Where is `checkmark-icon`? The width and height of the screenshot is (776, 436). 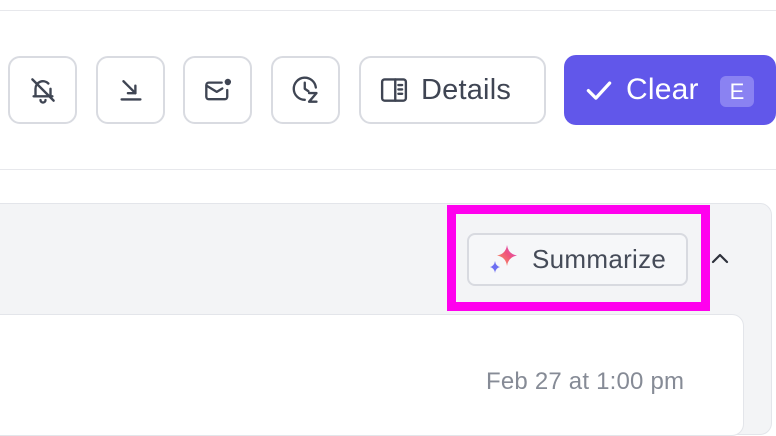 checkmark-icon is located at coordinates (599, 90).